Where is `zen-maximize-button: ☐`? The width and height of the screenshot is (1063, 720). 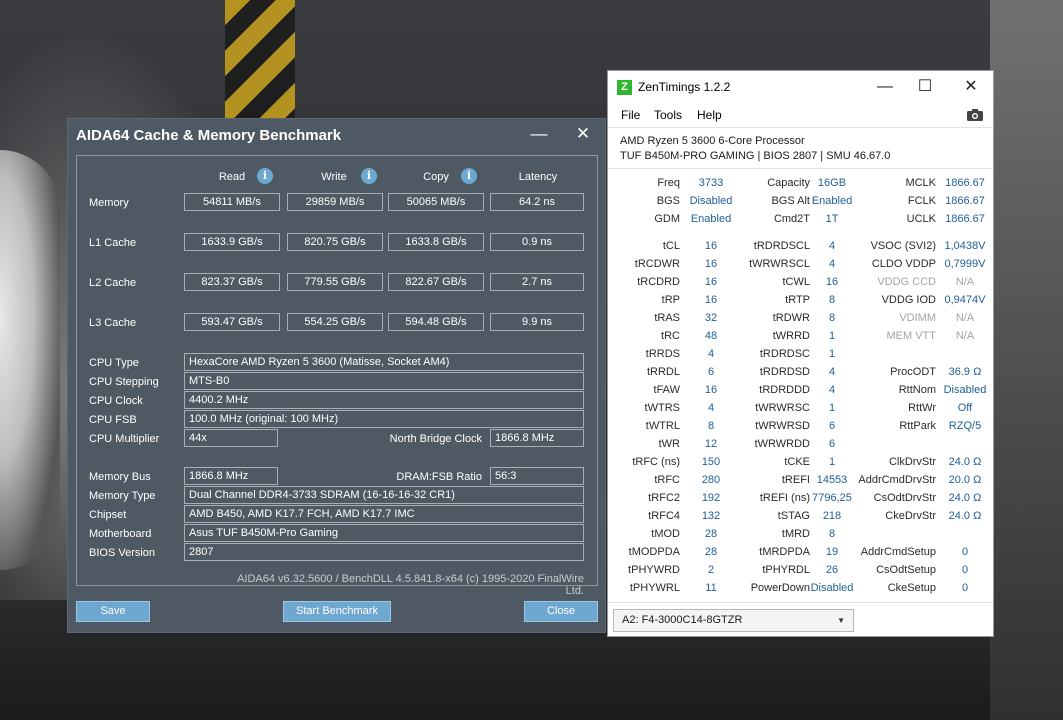 zen-maximize-button: ☐ is located at coordinates (925, 87).